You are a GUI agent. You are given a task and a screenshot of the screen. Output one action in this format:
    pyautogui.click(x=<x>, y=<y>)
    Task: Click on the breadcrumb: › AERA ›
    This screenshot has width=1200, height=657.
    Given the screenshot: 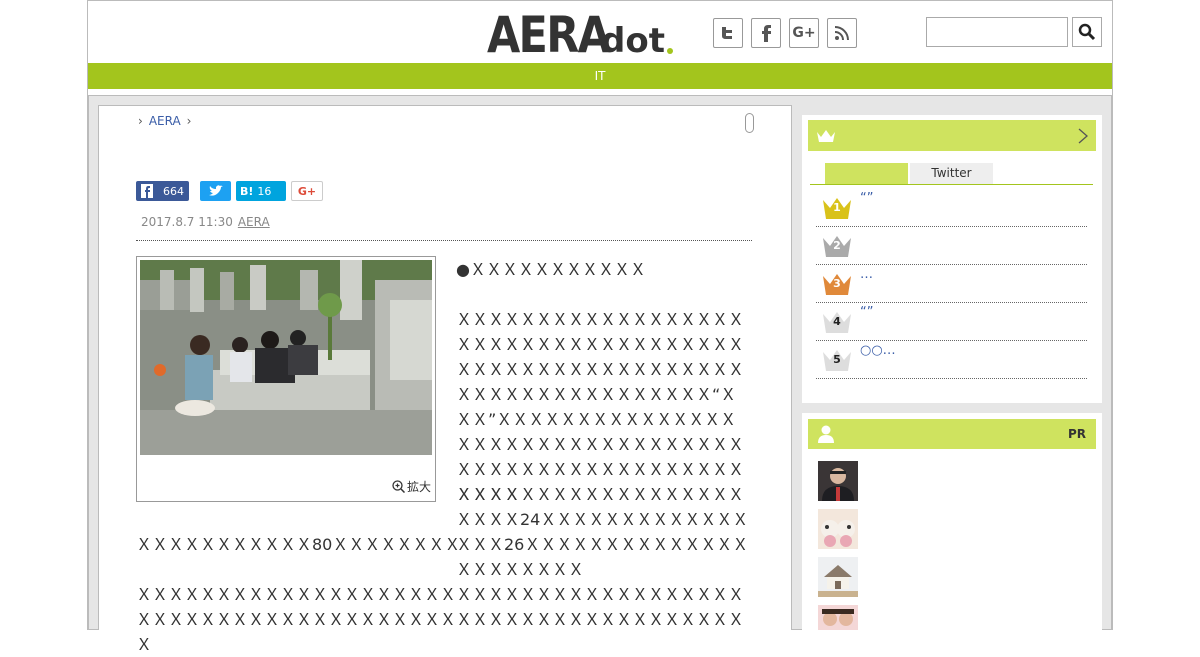 What is the action you would take?
    pyautogui.click(x=164, y=121)
    